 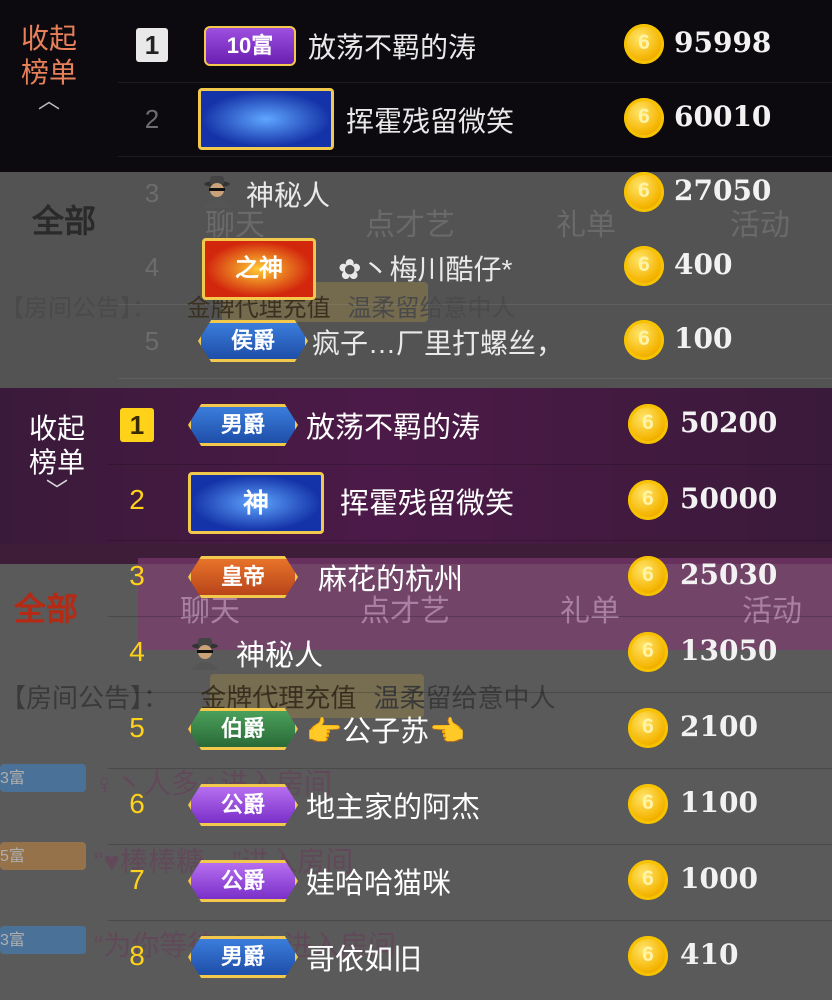 I want to click on wealth-badge: 5富, so click(x=43, y=856).